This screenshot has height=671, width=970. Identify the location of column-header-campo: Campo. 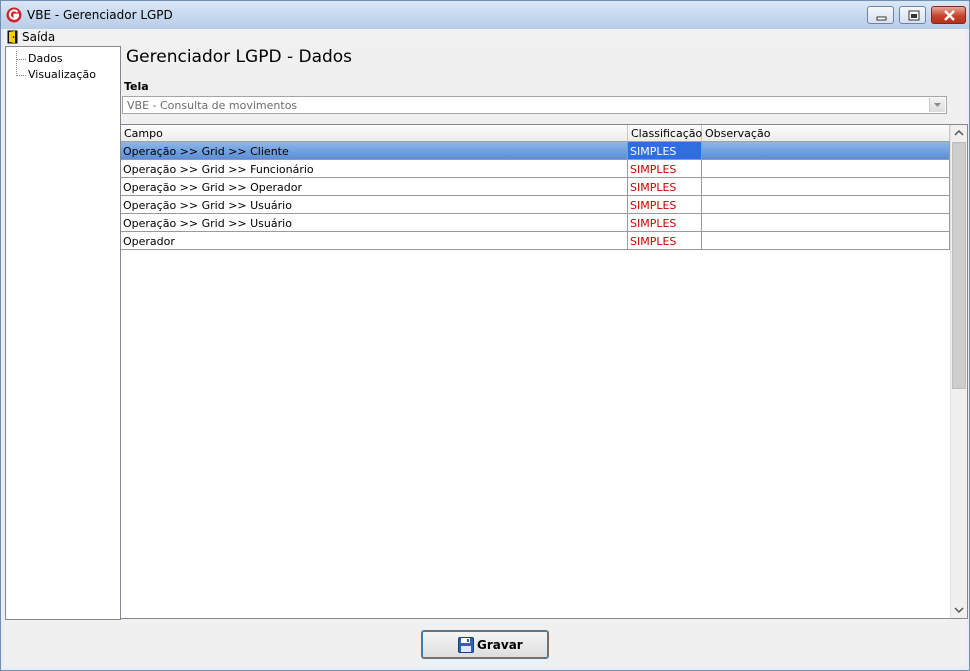
(374, 133).